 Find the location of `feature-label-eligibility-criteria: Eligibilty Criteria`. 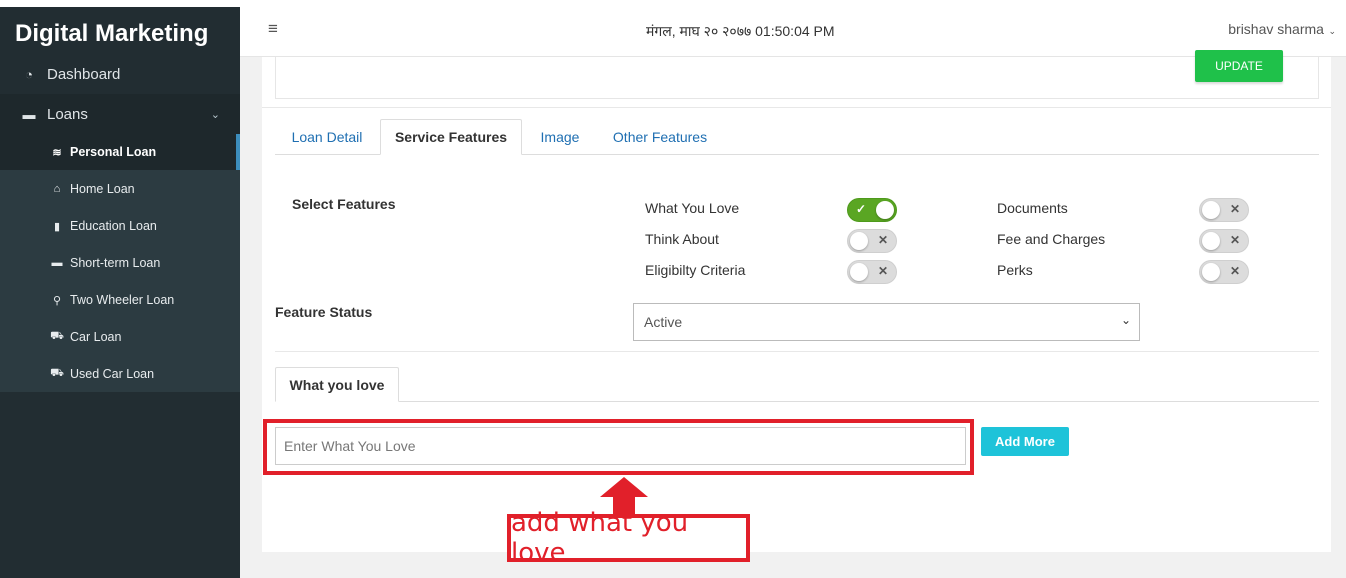

feature-label-eligibility-criteria: Eligibilty Criteria is located at coordinates (695, 270).